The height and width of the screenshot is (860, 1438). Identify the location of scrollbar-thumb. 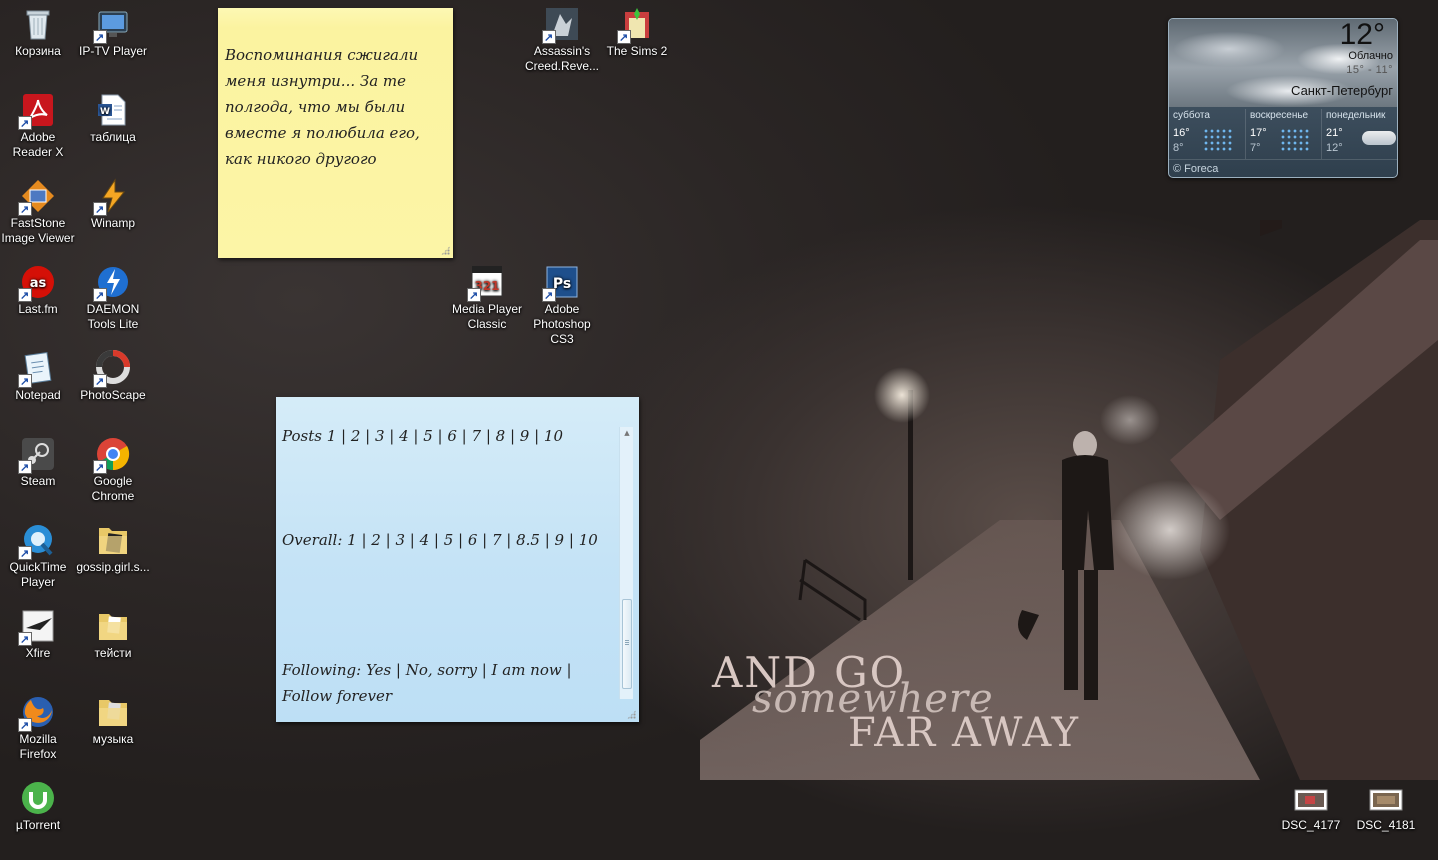
(627, 644).